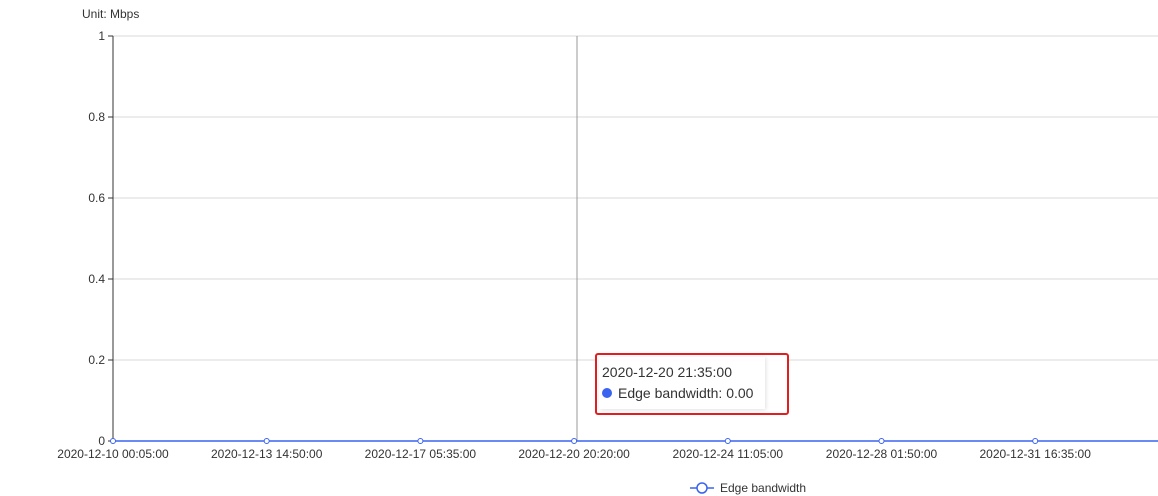 This screenshot has height=496, width=1158. I want to click on x-tick-label: 2020-12-13 14:50:00, so click(267, 454).